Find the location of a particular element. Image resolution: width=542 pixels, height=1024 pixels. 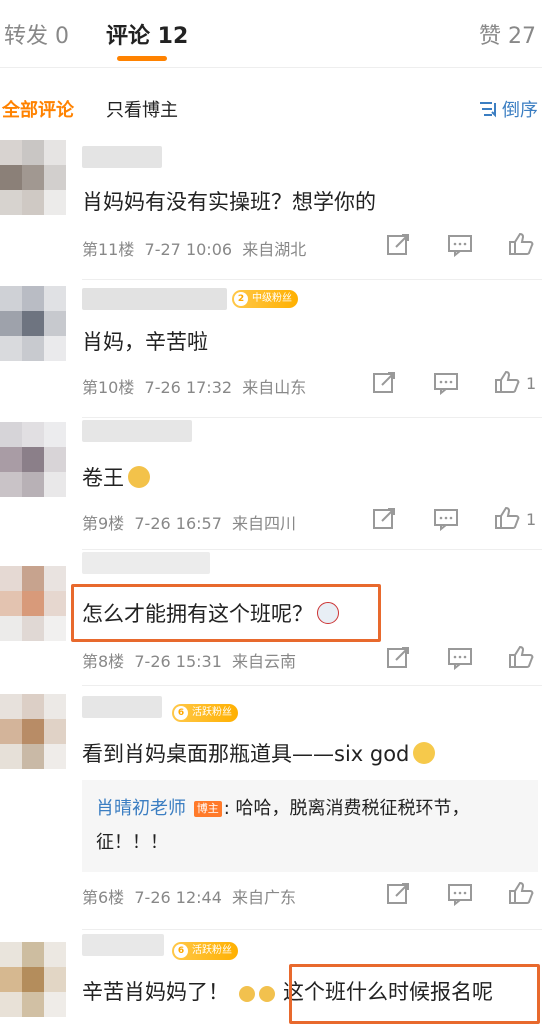

comment-time: 7-27 10:06 is located at coordinates (188, 249).